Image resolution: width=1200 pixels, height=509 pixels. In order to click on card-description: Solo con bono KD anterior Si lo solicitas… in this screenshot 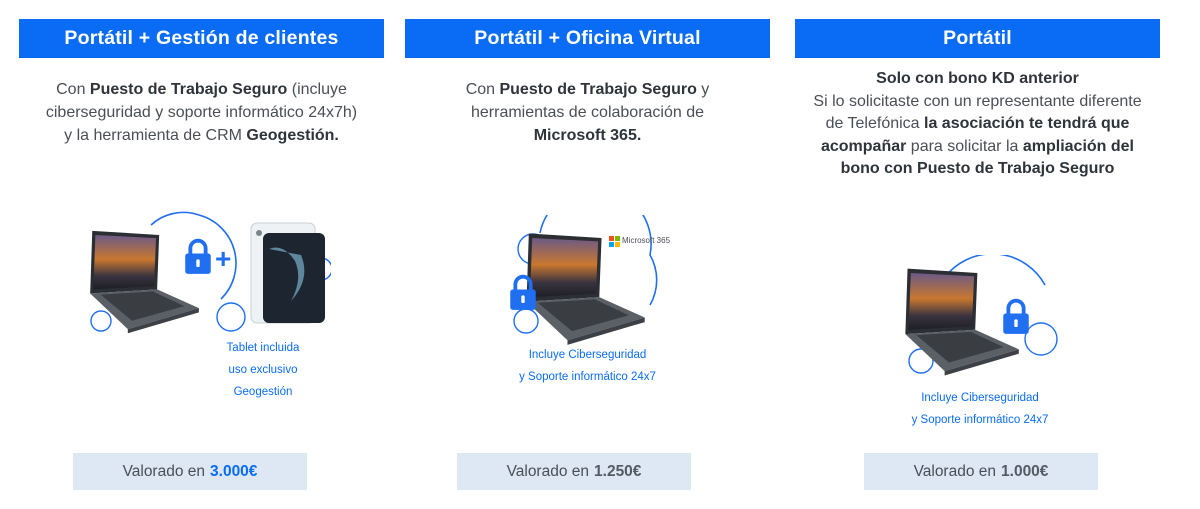, I will do `click(977, 124)`.